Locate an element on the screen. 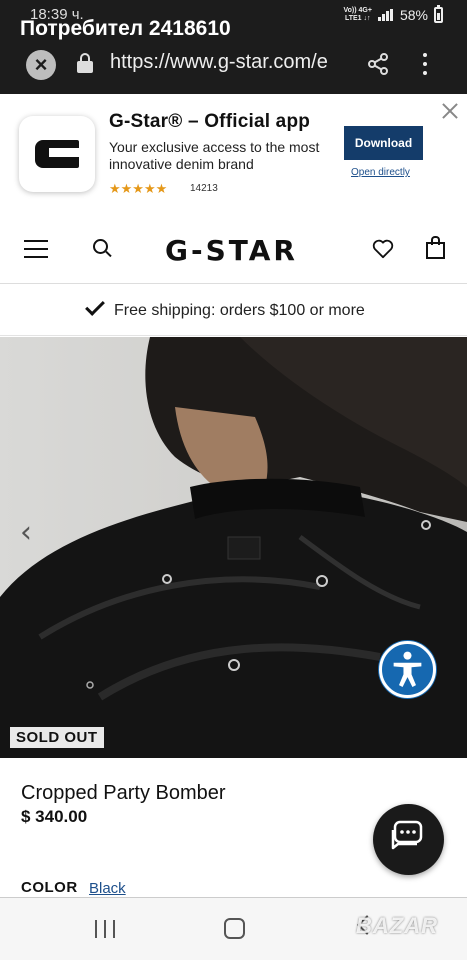 The width and height of the screenshot is (467, 960). g-star-logo: G-STAR is located at coordinates (231, 250).